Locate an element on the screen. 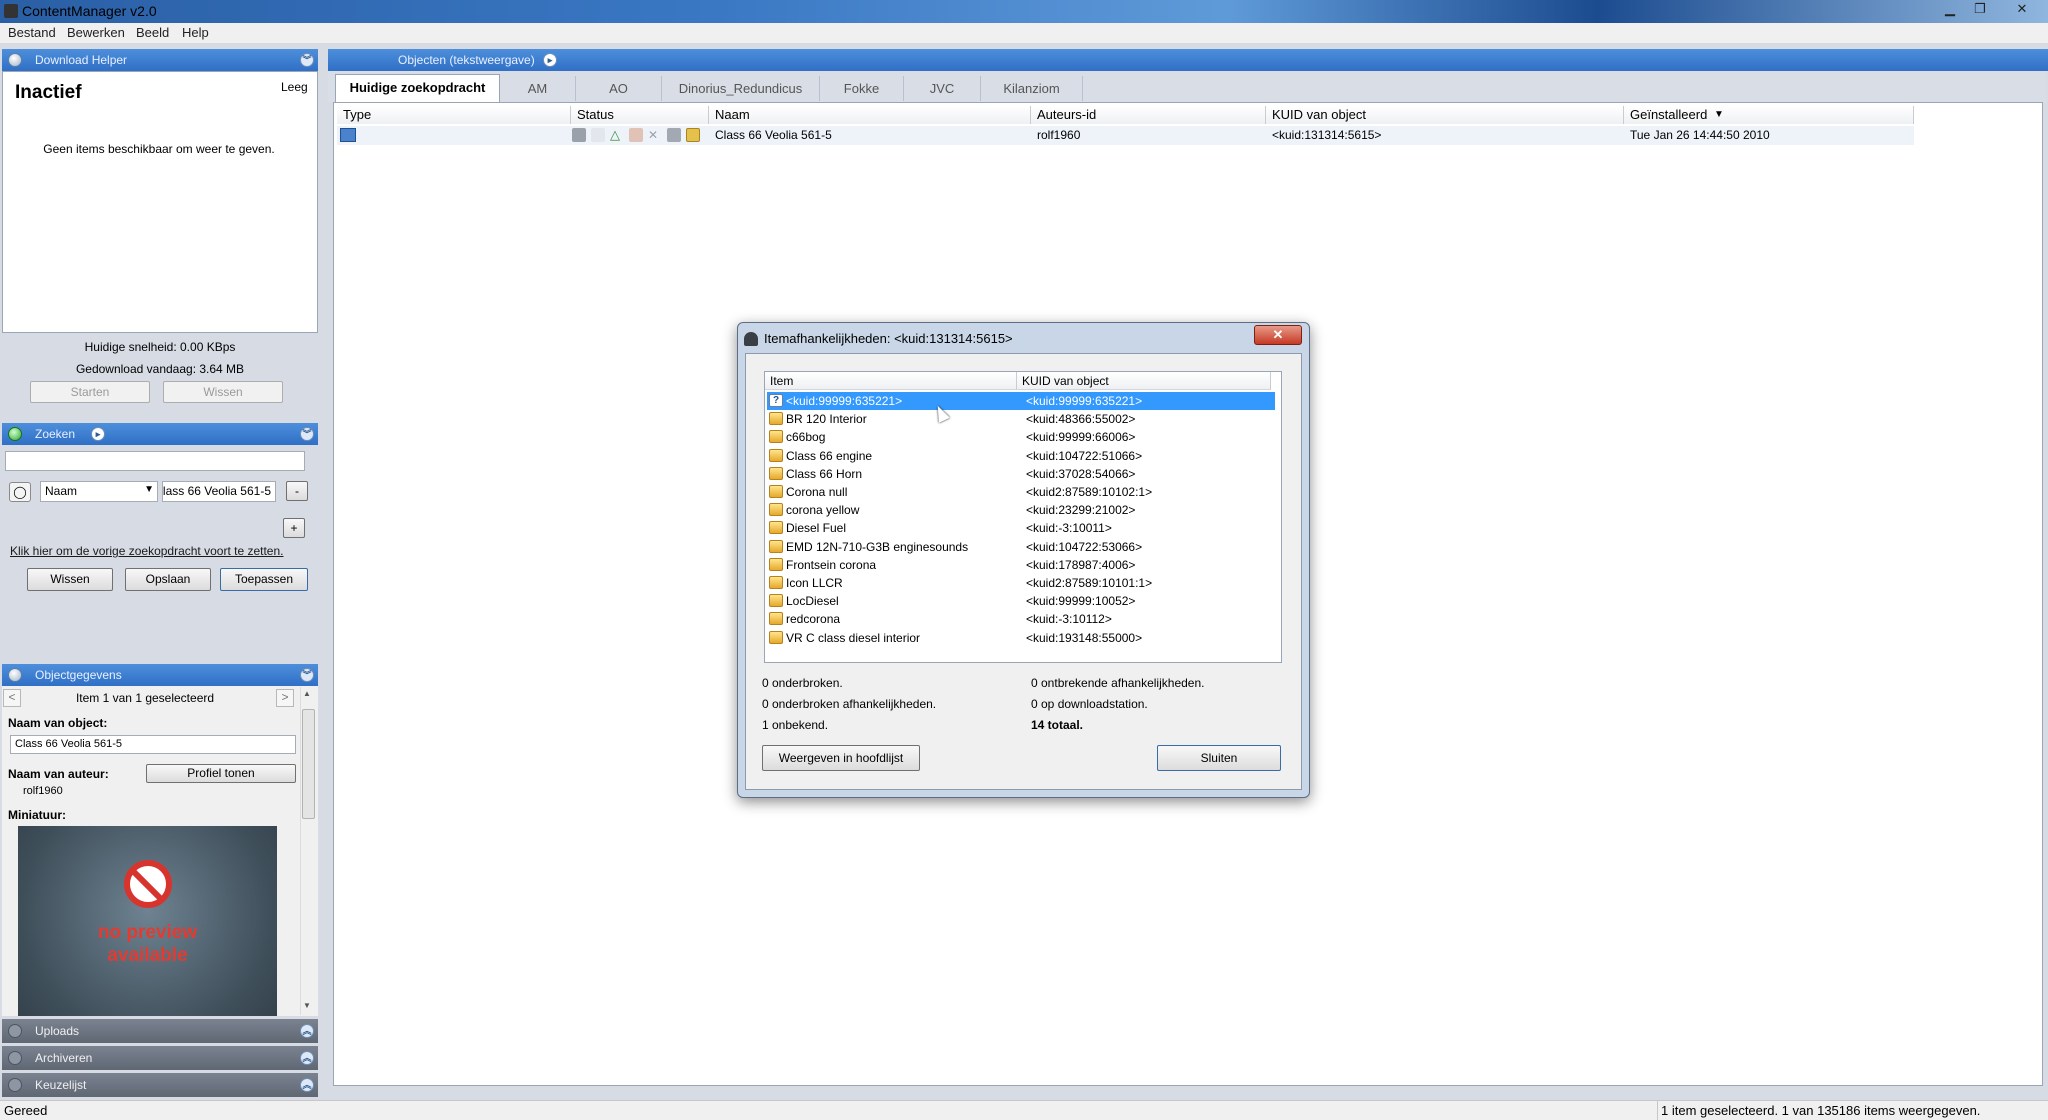  dependency-row: Class 66 engine <kuid:104722:51066> is located at coordinates (1021, 456).